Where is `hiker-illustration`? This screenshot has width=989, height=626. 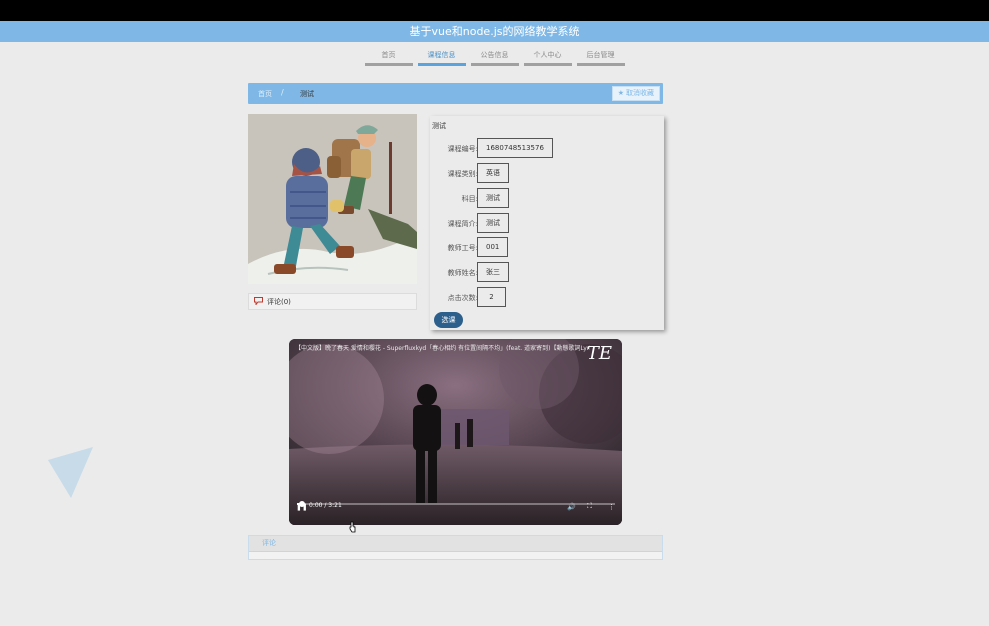 hiker-illustration is located at coordinates (332, 199).